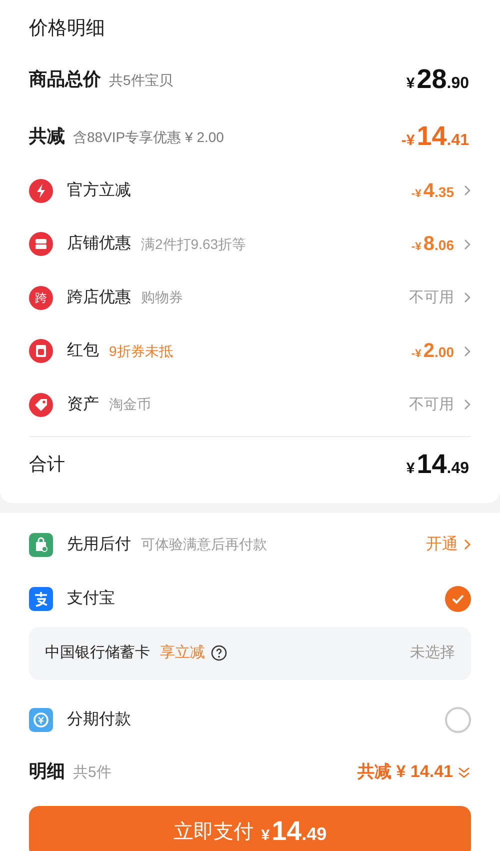  I want to click on bank-card-name: 中国银行储蓄卡, so click(97, 652).